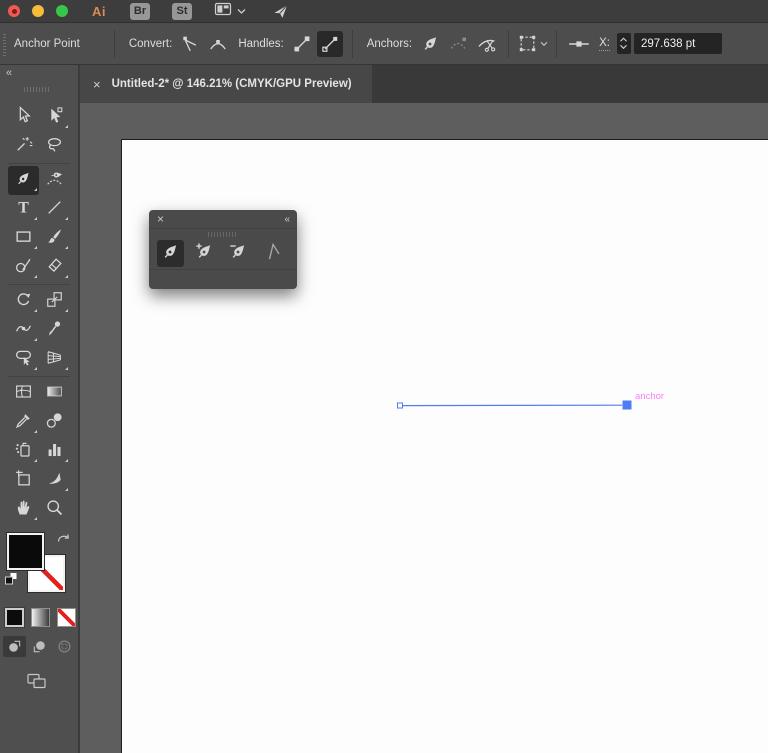  I want to click on scale-tool, so click(54, 301).